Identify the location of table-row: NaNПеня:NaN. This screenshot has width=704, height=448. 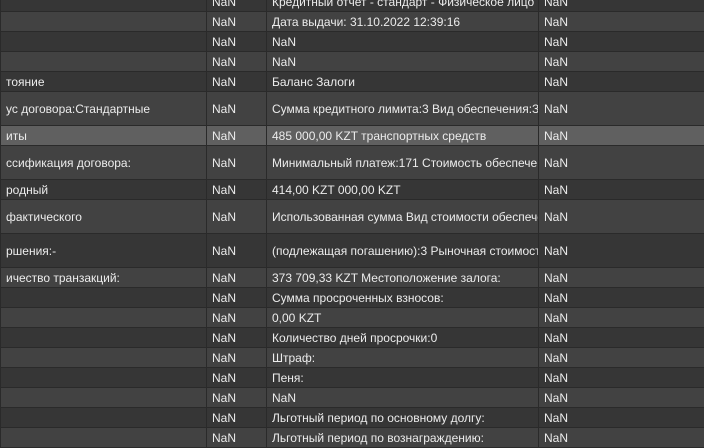
(352, 378).